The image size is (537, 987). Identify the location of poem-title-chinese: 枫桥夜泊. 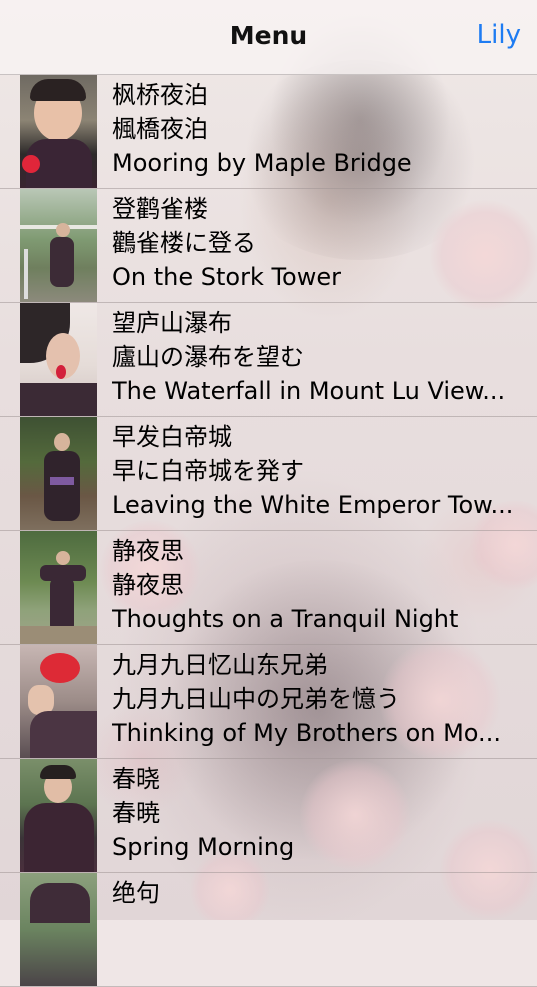
(160, 95).